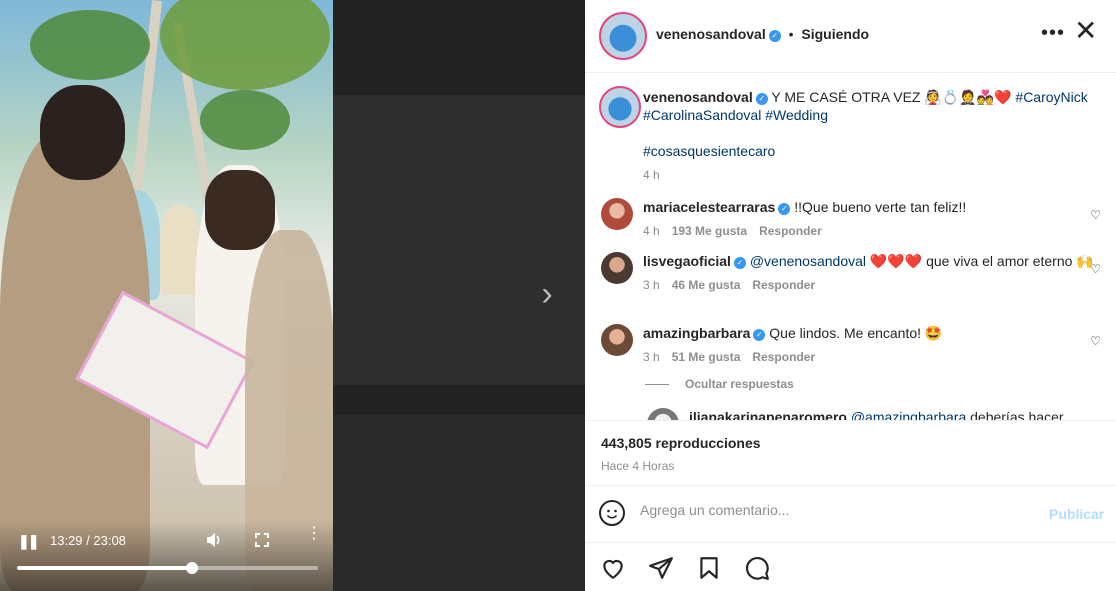  What do you see at coordinates (709, 151) in the screenshot?
I see `caption-hashtag: #cosasquesientecaro` at bounding box center [709, 151].